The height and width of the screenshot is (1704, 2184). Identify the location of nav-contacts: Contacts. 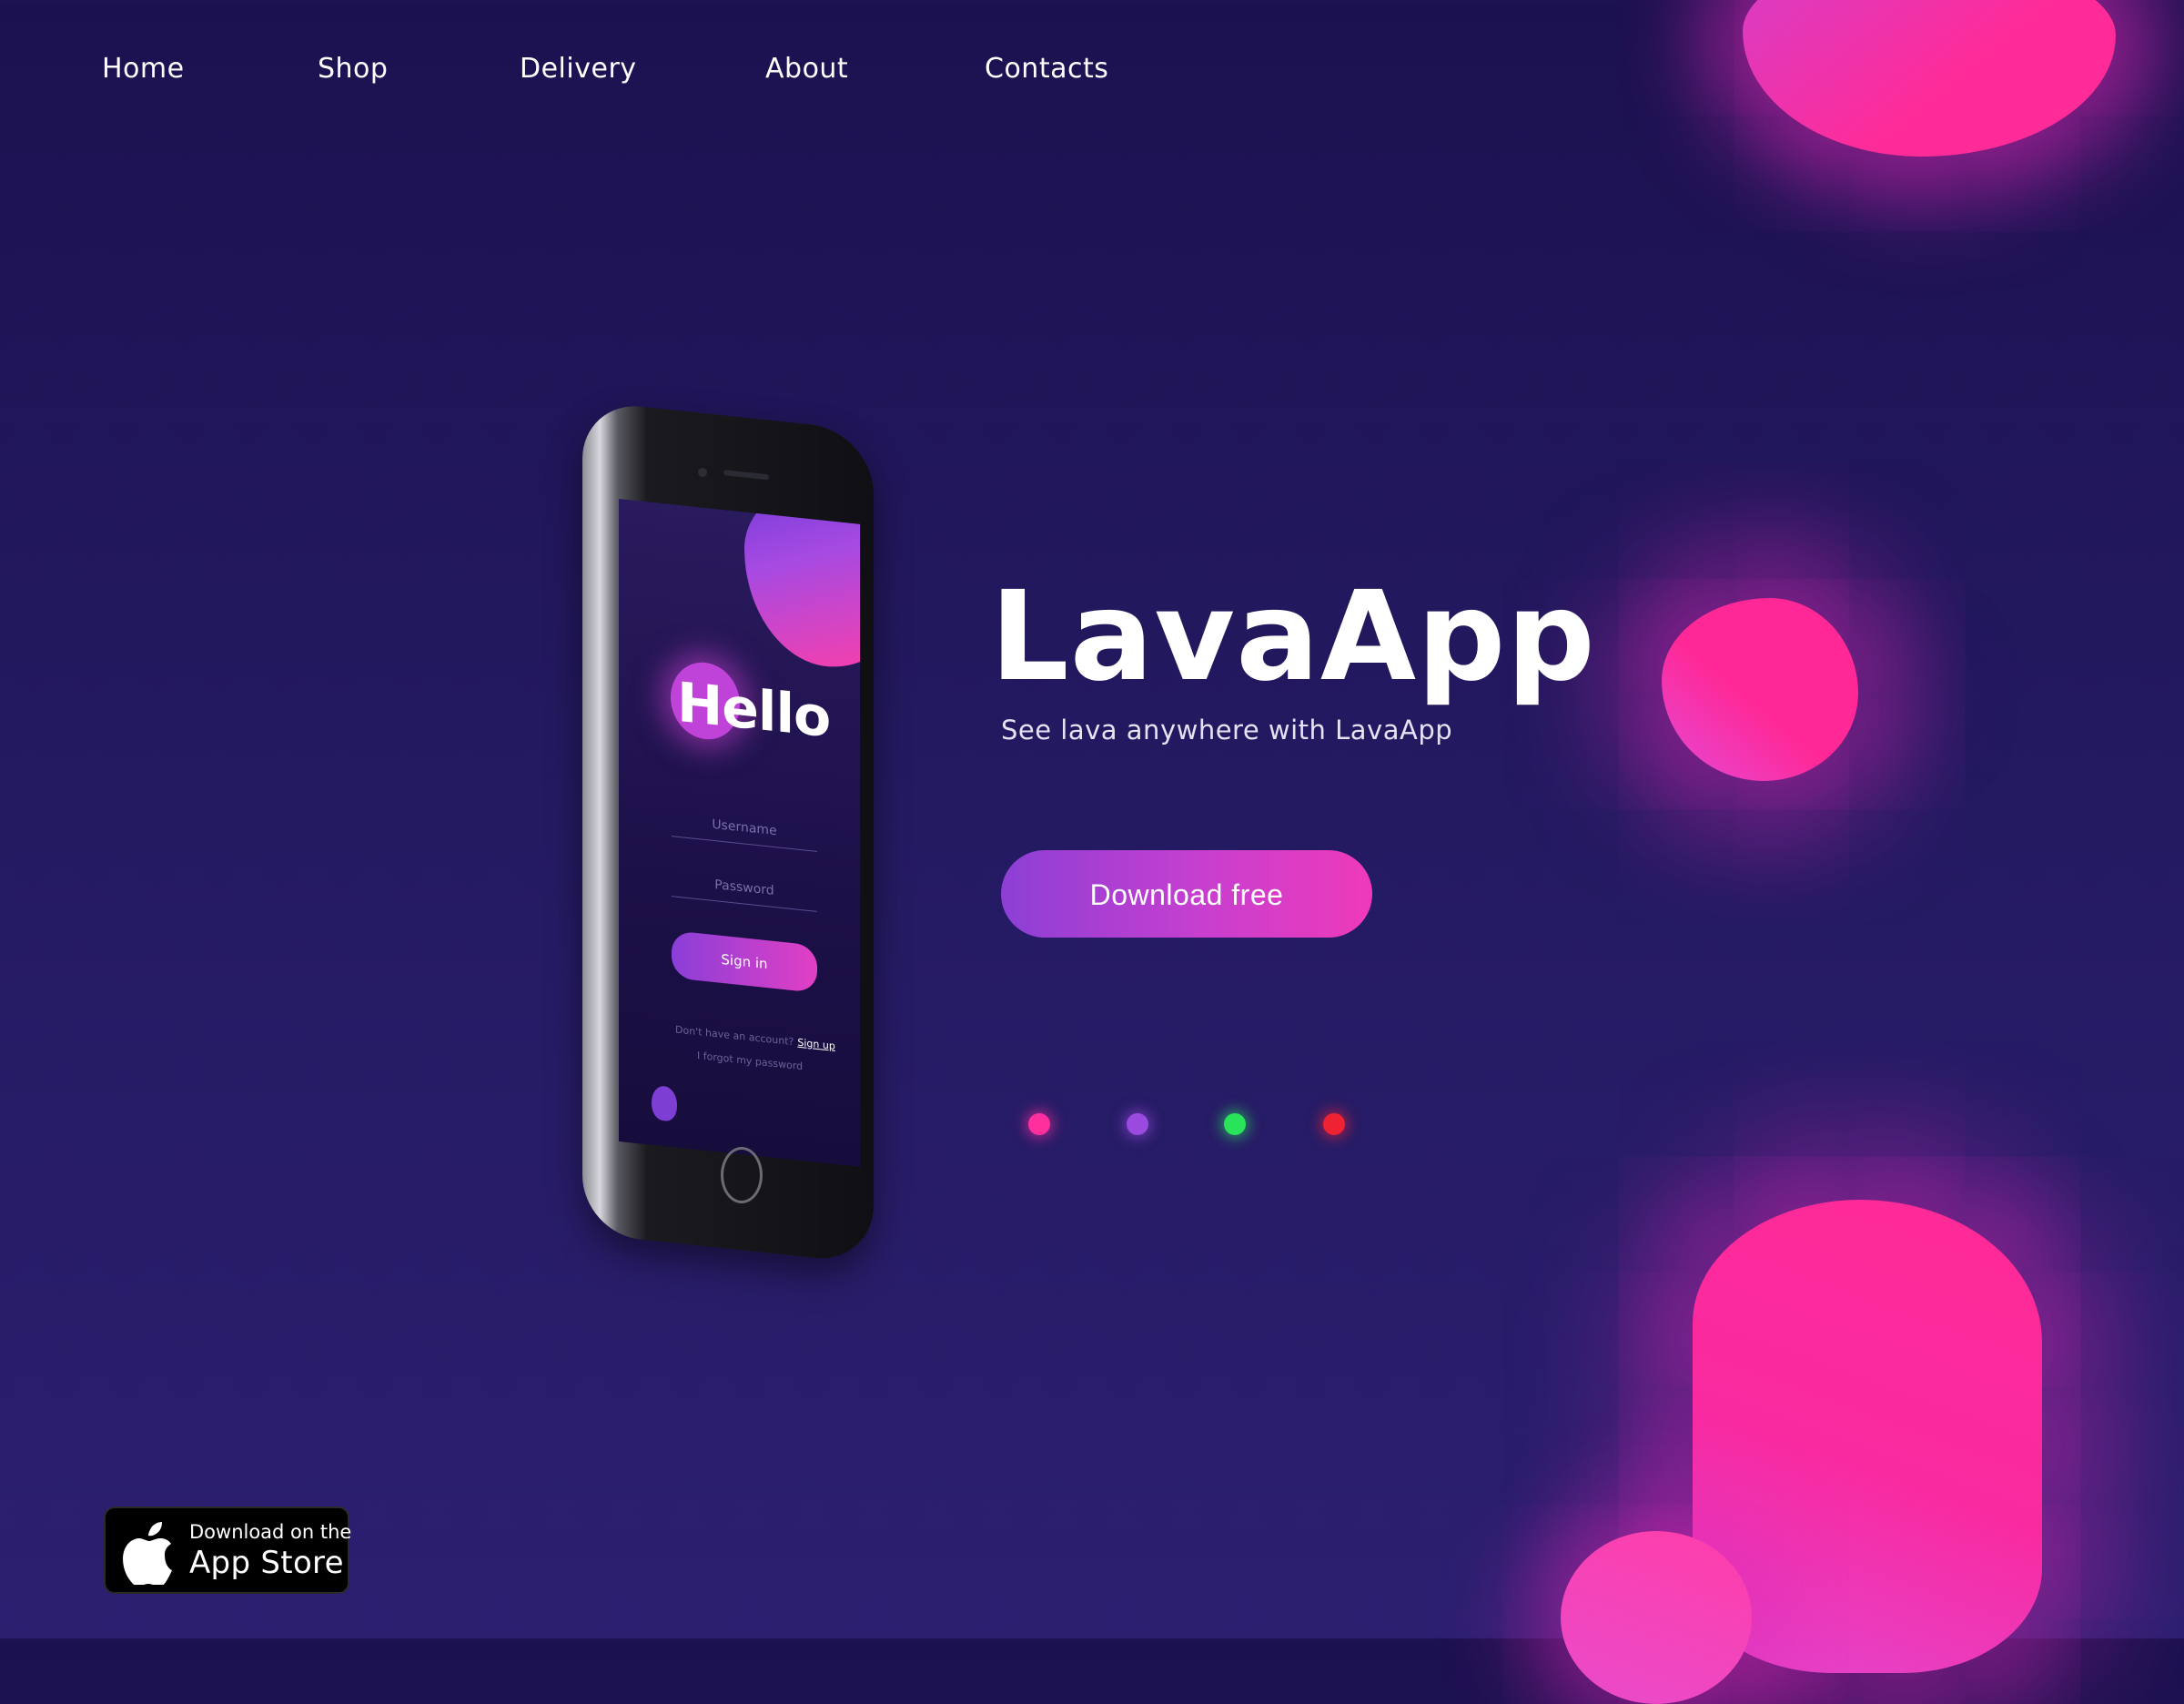
(1046, 69).